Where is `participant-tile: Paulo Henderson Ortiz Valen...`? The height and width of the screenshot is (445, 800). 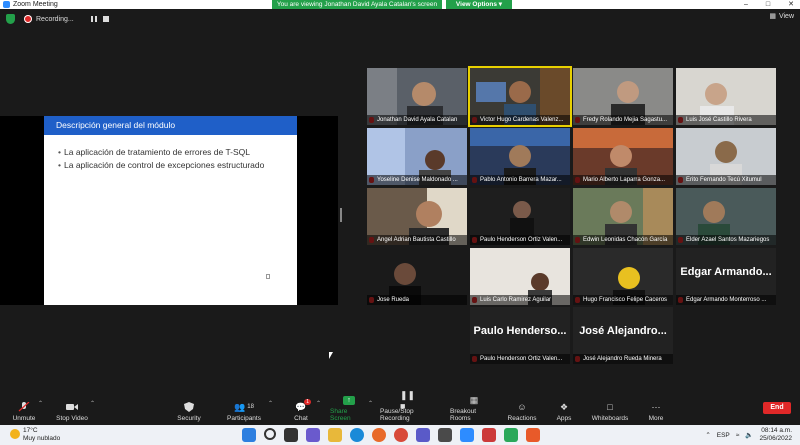
participant-tile: Paulo Henderson Ortiz Valen... is located at coordinates (520, 216).